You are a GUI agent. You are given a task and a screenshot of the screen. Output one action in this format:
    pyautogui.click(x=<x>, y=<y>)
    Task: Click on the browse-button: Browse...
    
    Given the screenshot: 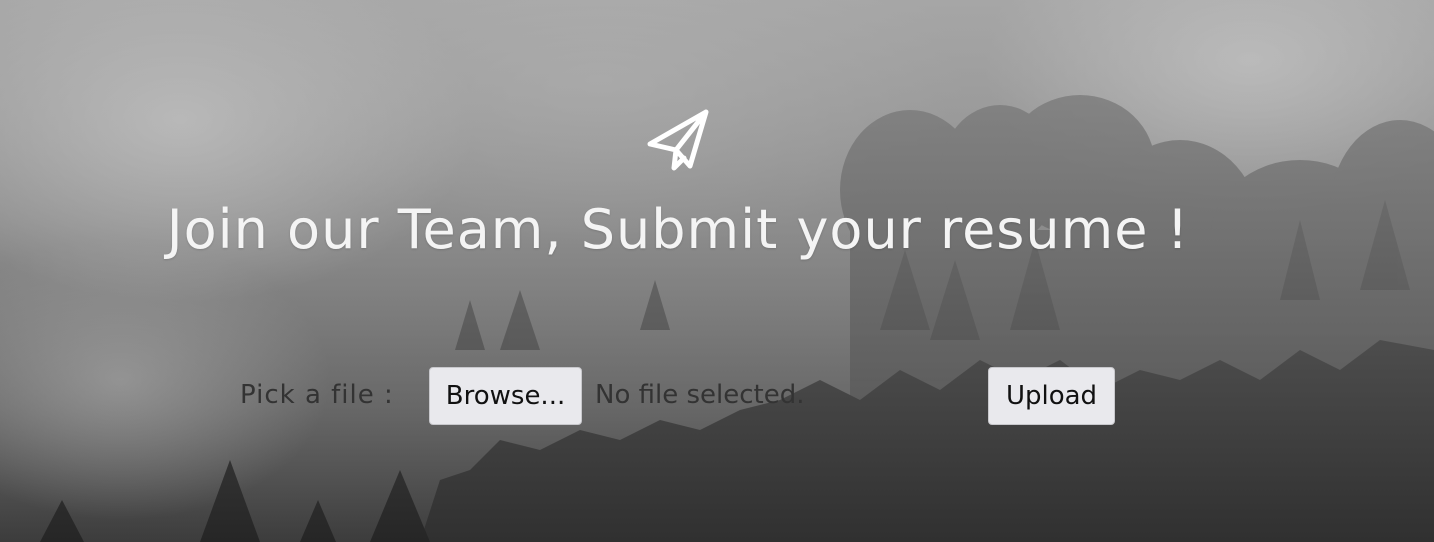 What is the action you would take?
    pyautogui.click(x=505, y=396)
    